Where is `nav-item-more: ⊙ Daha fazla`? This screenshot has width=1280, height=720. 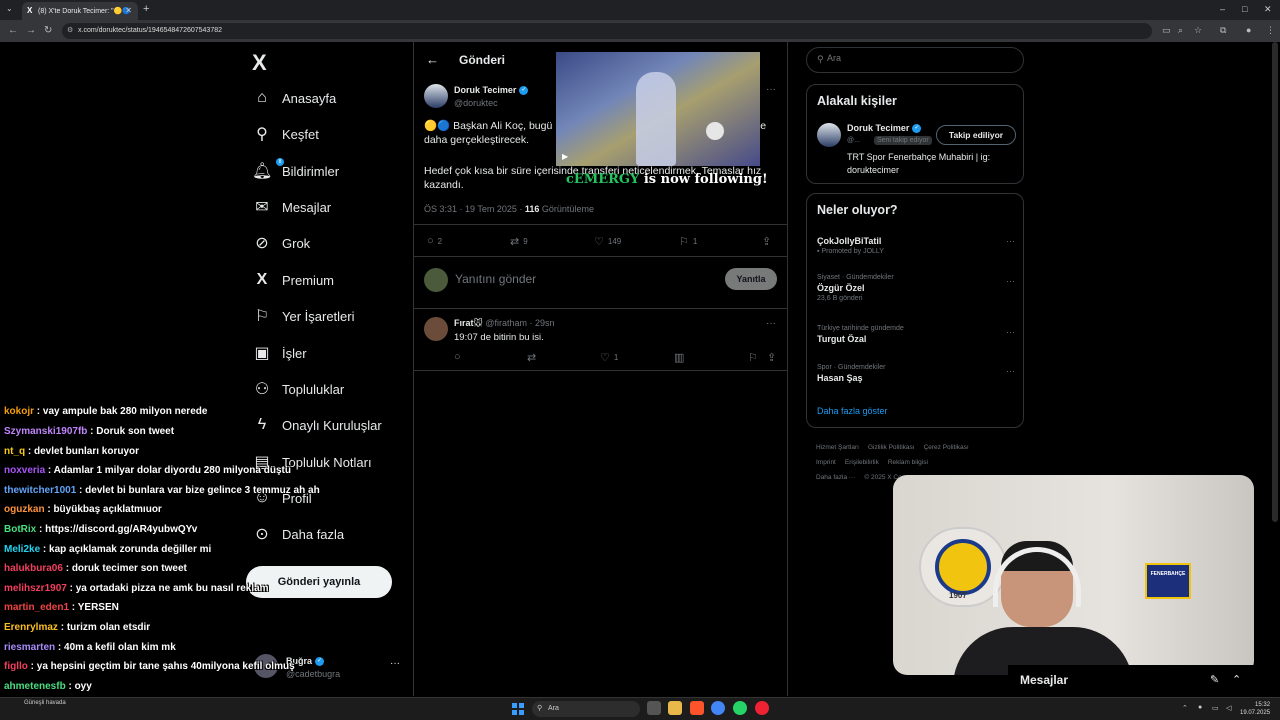 nav-item-more: ⊙ Daha fazla is located at coordinates (298, 534).